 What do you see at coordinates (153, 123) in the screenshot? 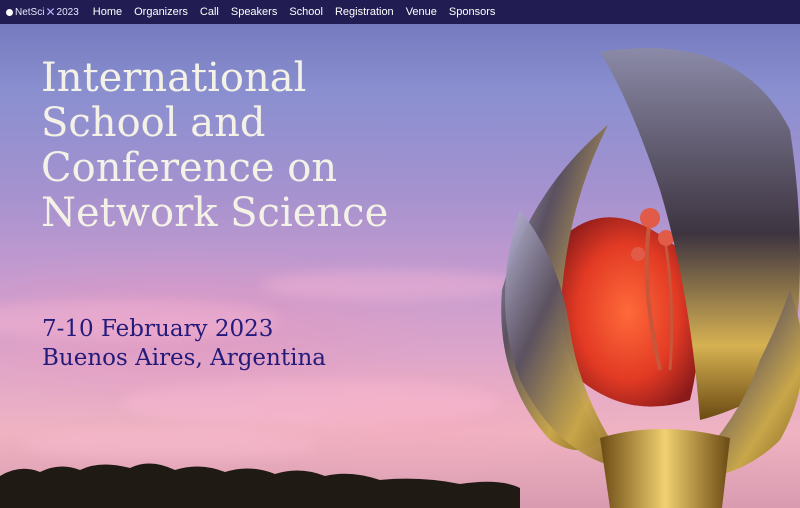
I see `hero-title-line: School and` at bounding box center [153, 123].